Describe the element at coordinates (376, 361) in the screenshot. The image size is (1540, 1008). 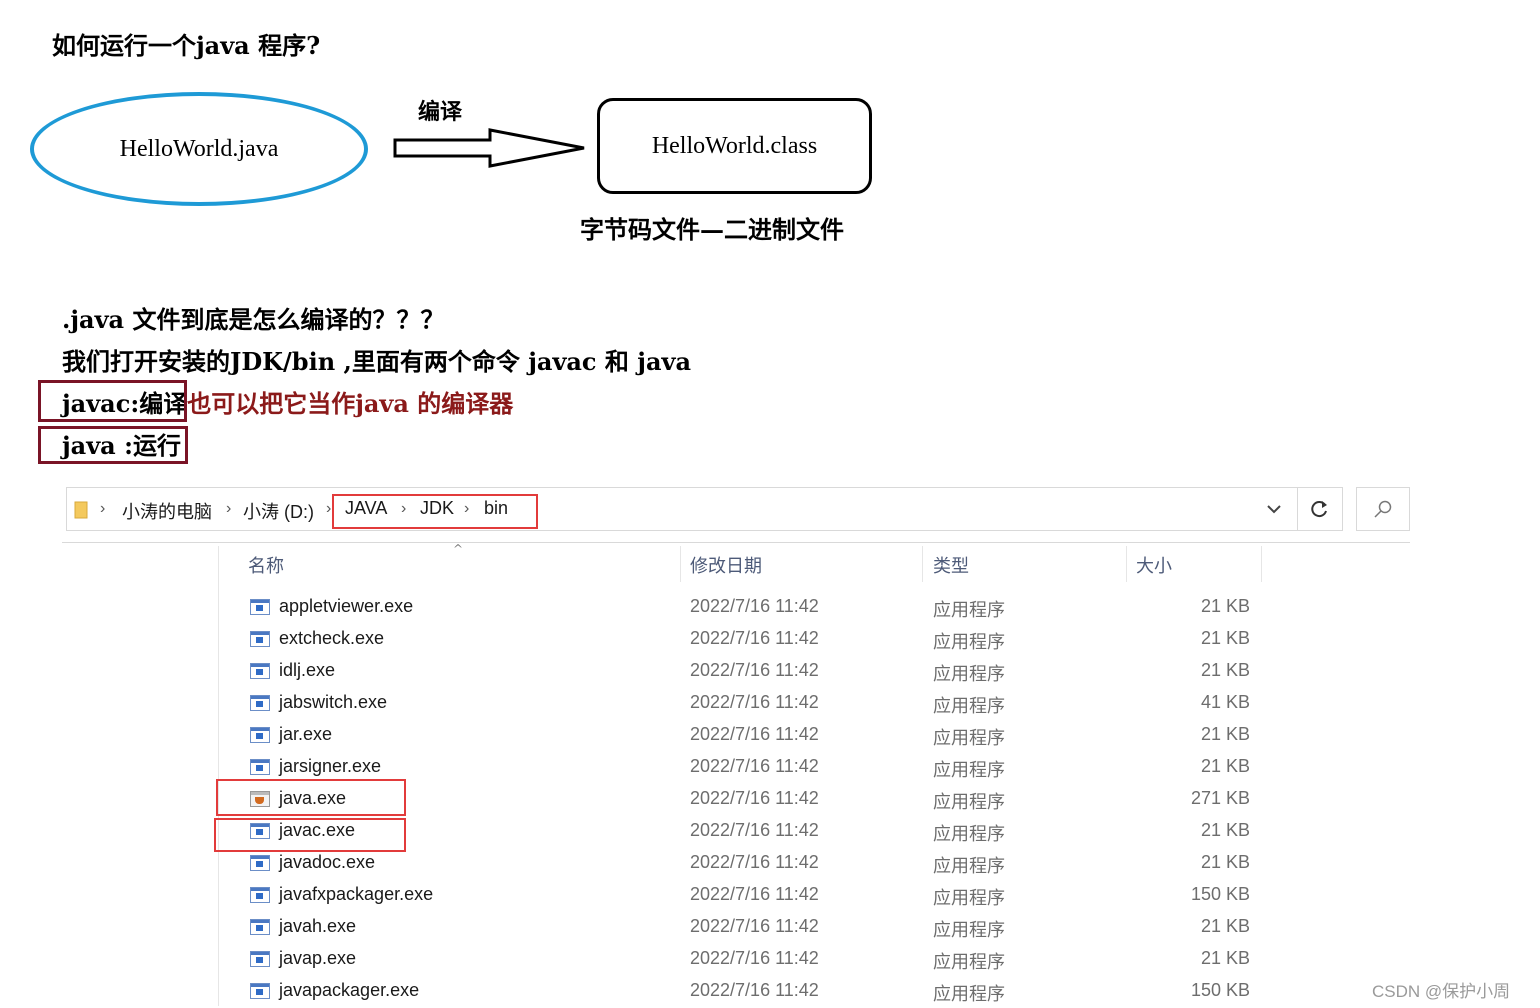
I see `jdk-bin-note: 我们打开安装的JDK/bin ,里面有两个命令 javac 和 java` at that location.